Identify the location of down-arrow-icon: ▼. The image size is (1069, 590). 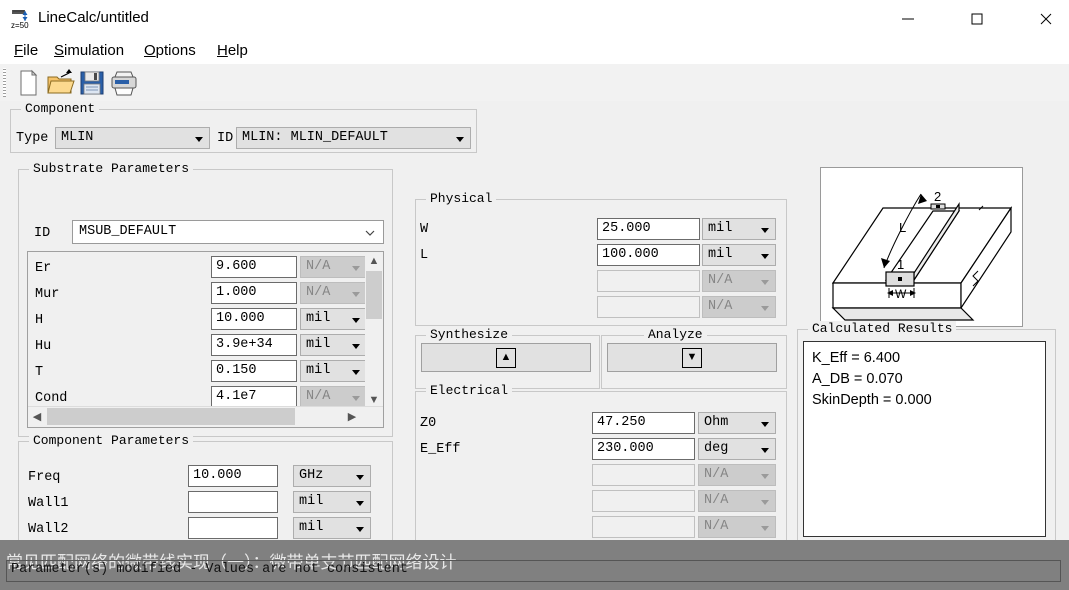
(692, 357).